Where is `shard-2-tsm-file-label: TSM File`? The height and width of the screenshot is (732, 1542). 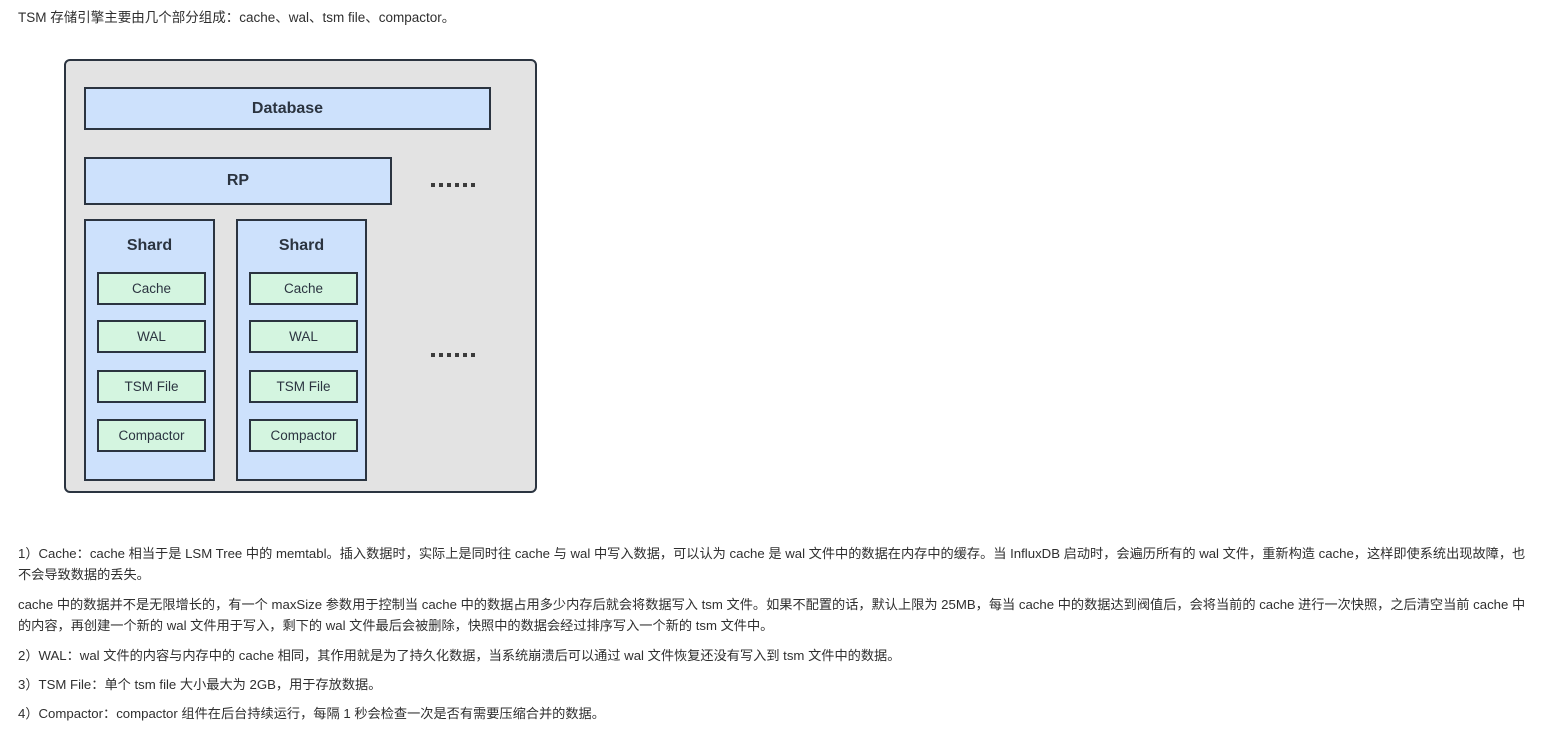 shard-2-tsm-file-label: TSM File is located at coordinates (303, 386).